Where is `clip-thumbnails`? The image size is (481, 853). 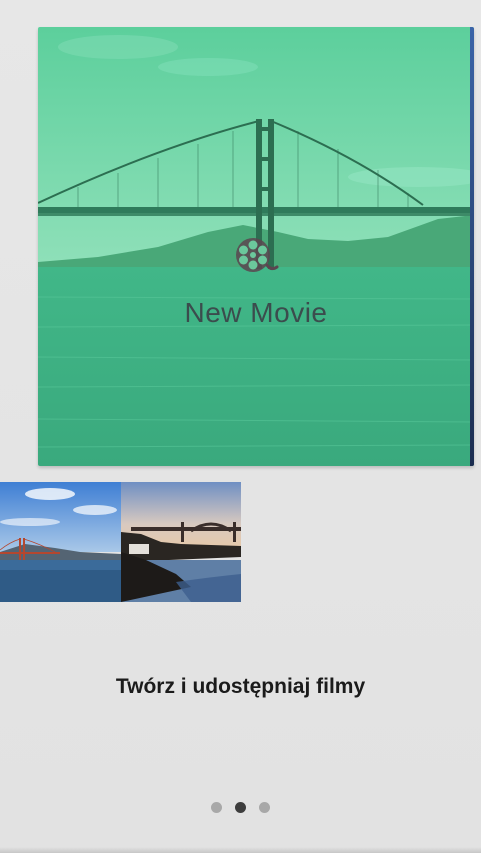
clip-thumbnails is located at coordinates (120, 542).